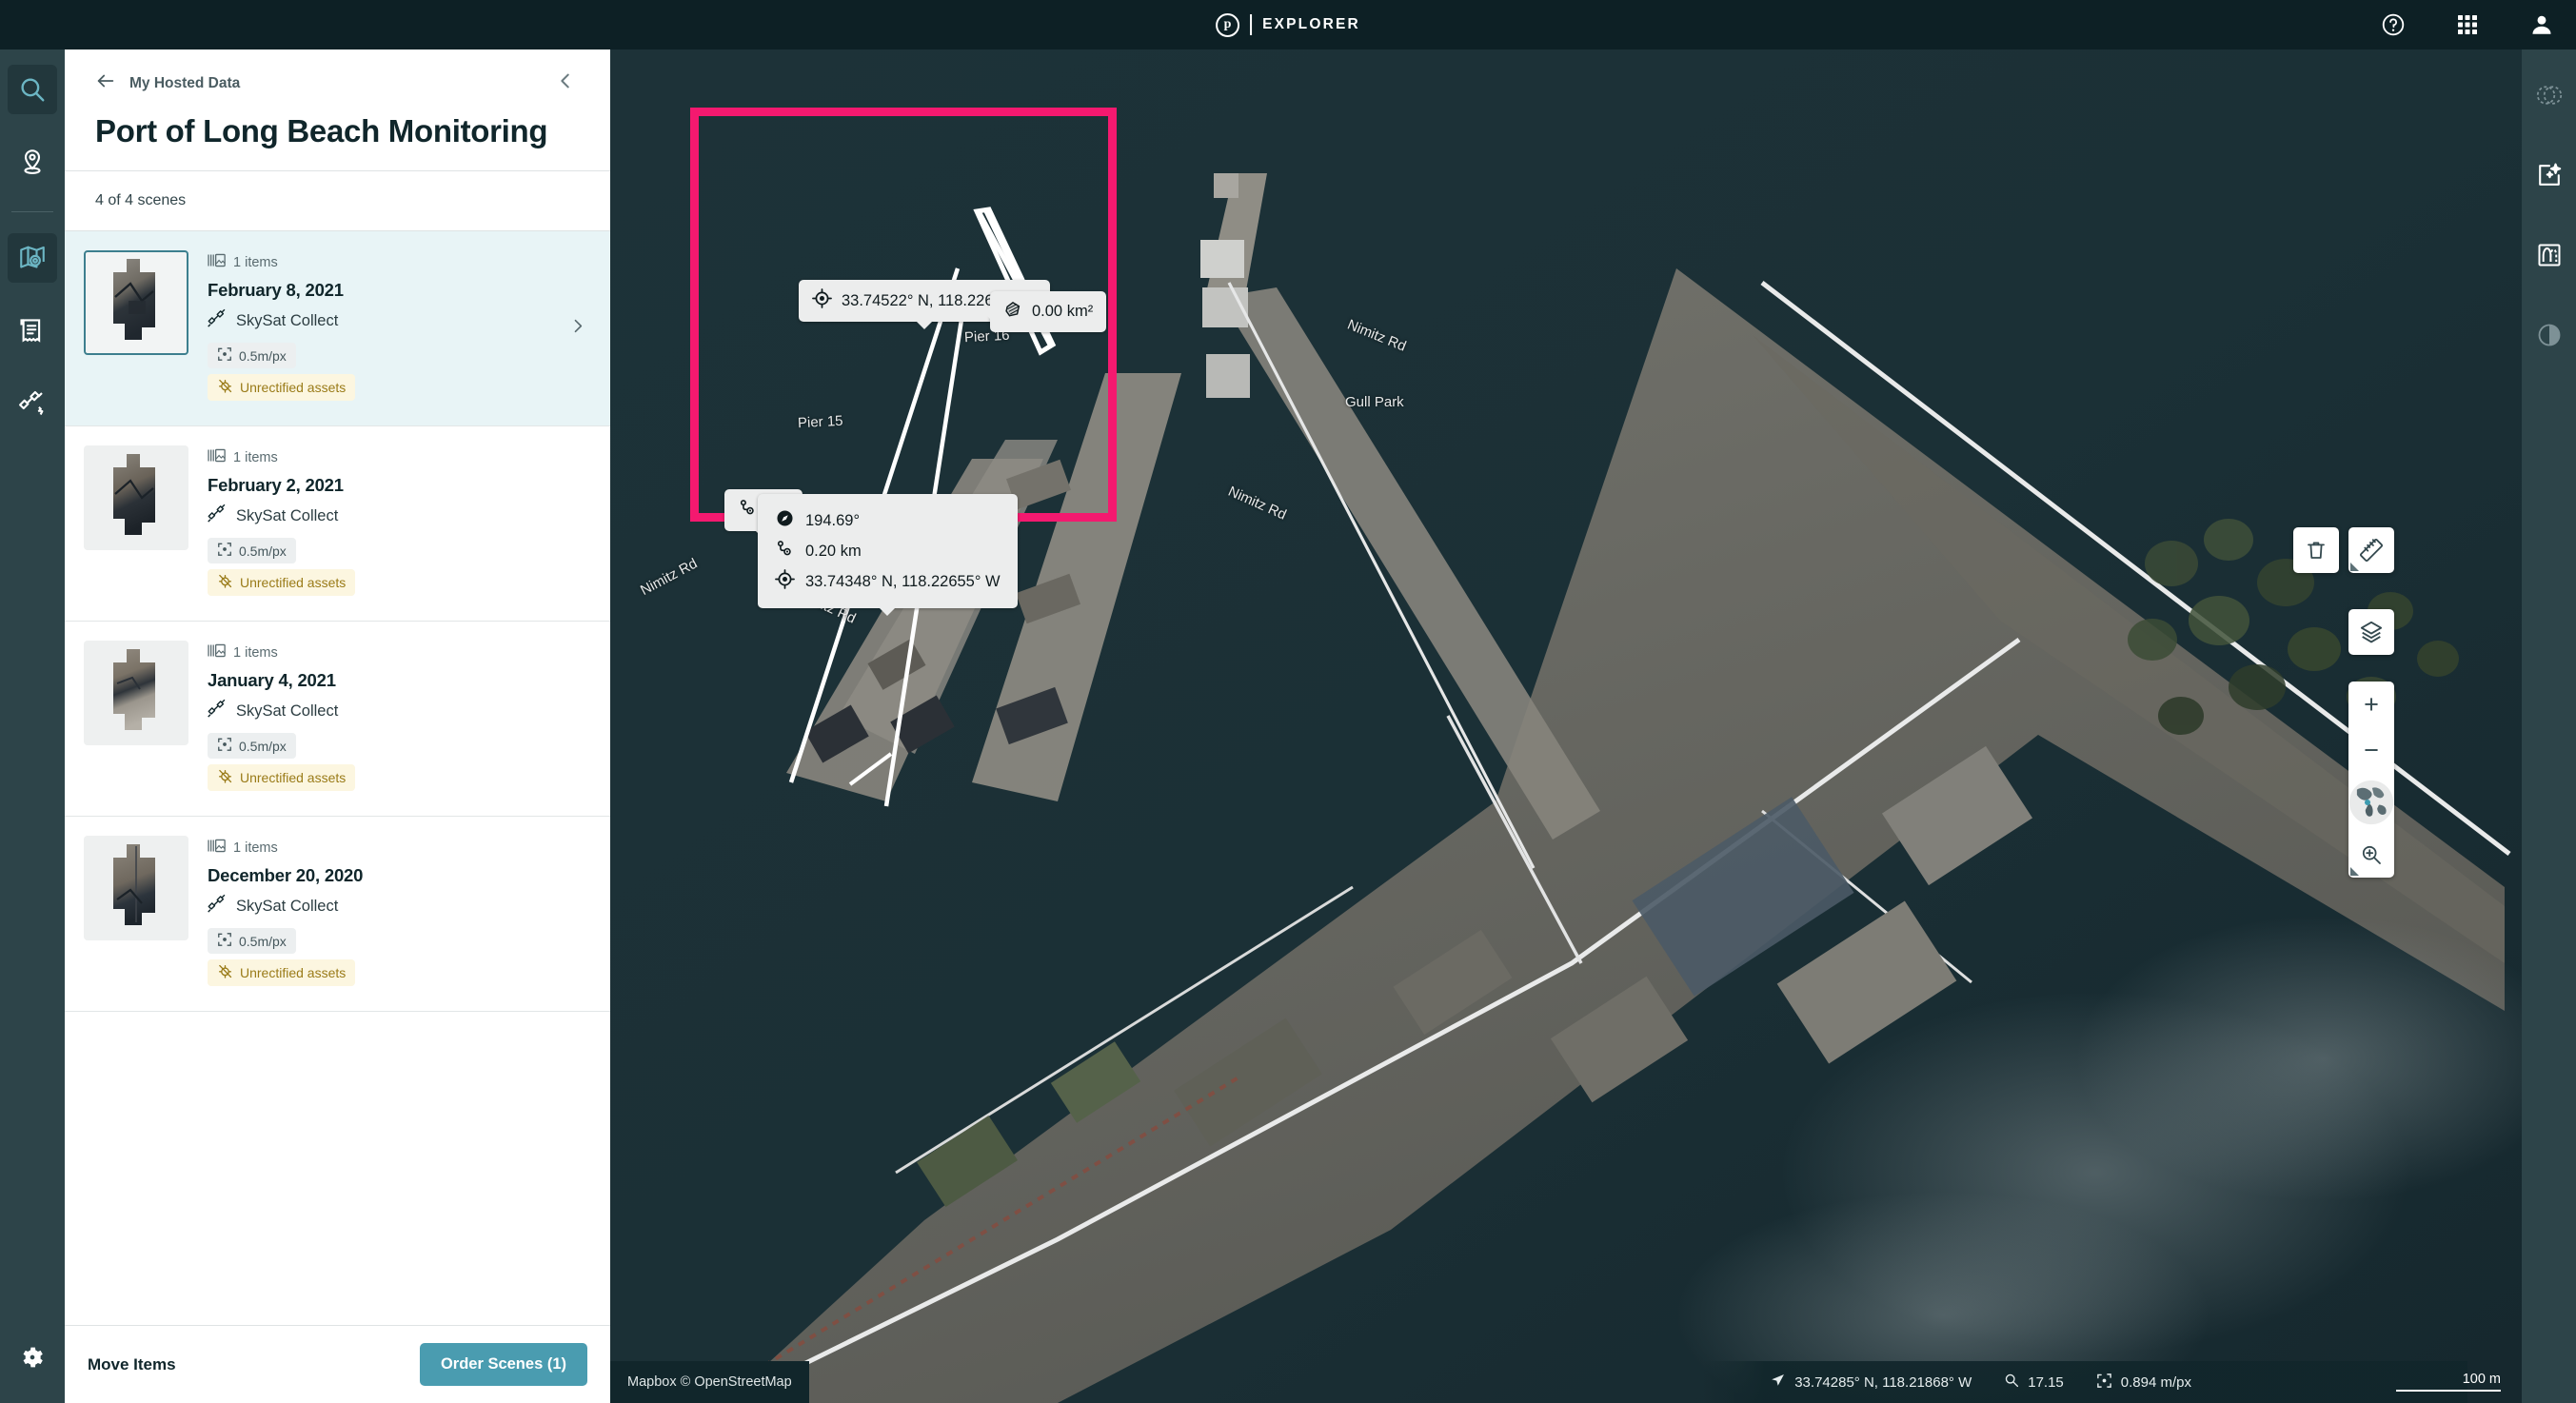  Describe the element at coordinates (577, 329) in the screenshot. I see `chevron-right-icon` at that location.